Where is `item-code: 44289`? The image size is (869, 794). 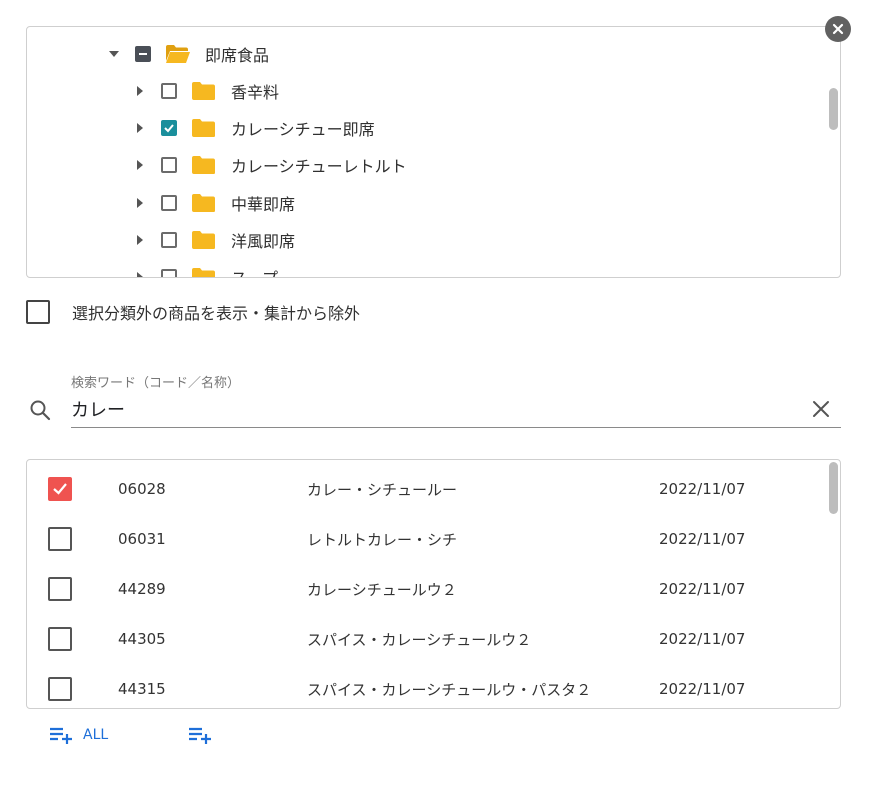 item-code: 44289 is located at coordinates (142, 589).